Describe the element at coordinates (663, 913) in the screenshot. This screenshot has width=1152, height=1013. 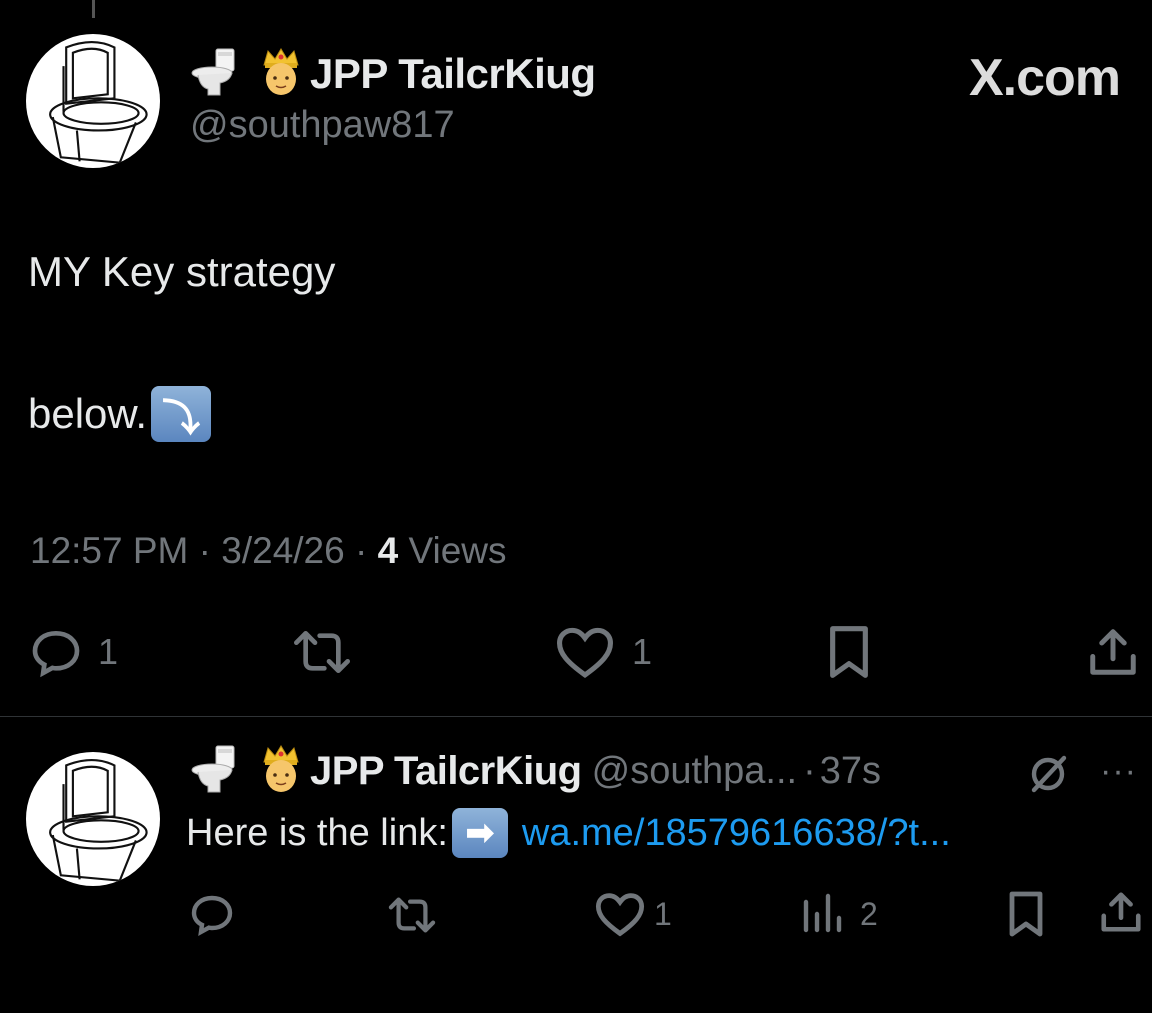
I see `reply-like-count: 1` at that location.